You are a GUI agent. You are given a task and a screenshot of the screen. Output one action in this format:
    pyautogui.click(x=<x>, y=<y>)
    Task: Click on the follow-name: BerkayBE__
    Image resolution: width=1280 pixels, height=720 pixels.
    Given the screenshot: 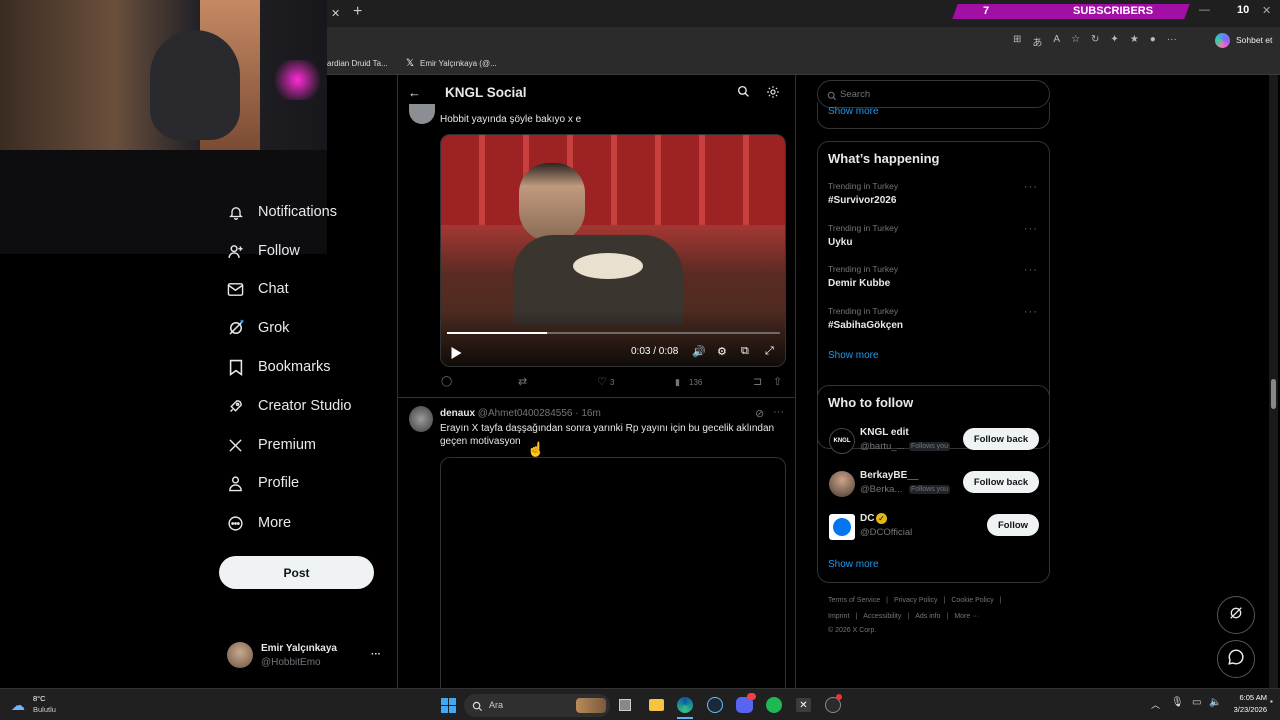 What is the action you would take?
    pyautogui.click(x=889, y=475)
    